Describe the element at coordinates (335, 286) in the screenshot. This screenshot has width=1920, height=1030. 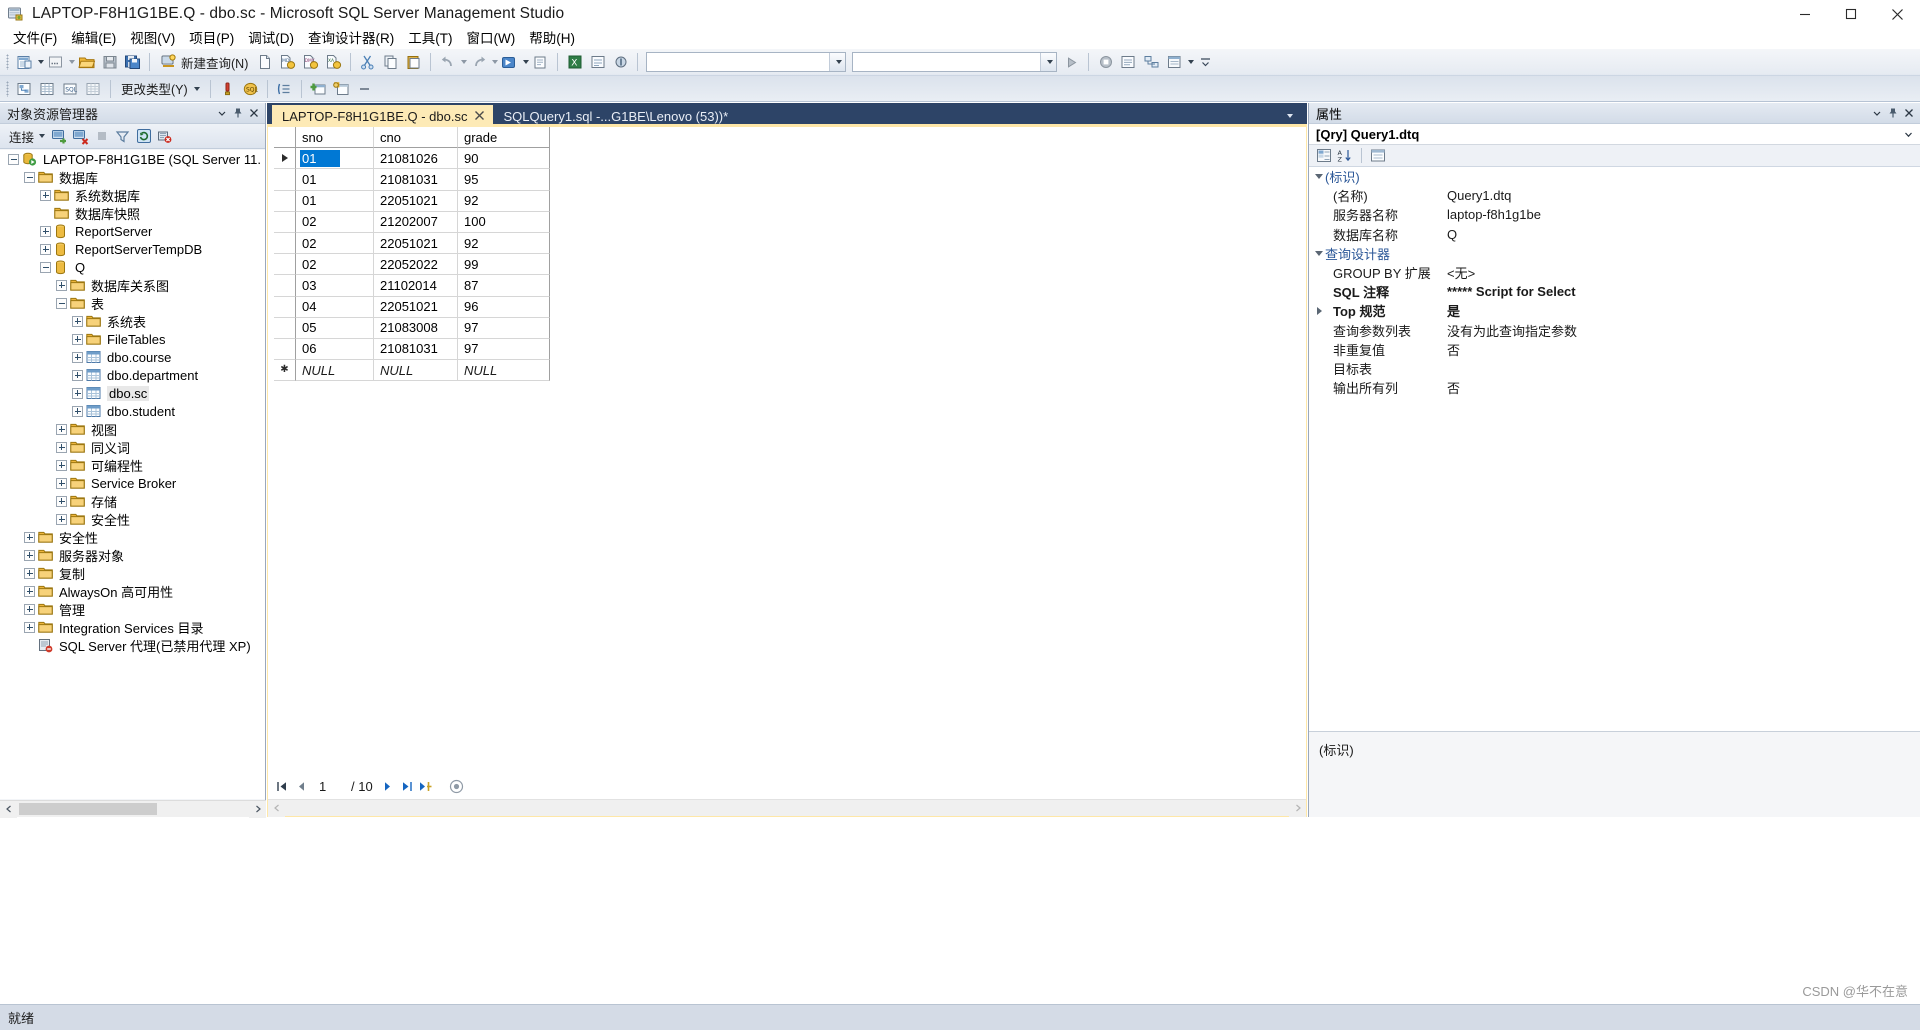
I see `grid-cell-sno: 03` at that location.